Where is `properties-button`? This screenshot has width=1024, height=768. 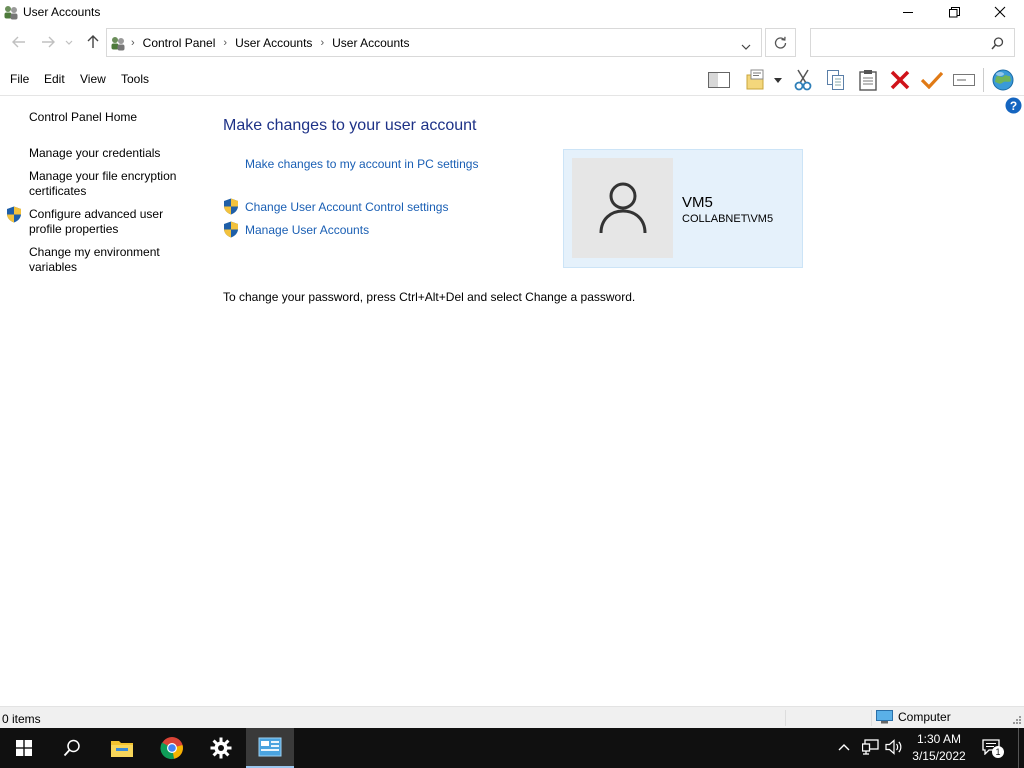
properties-button is located at coordinates (932, 80).